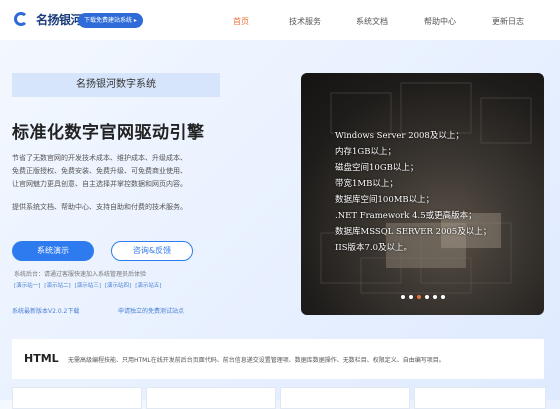 The image size is (560, 409). I want to click on description-line: 免费正版授权、免费安装、免费升级、可免费商业使用、, so click(99, 171).